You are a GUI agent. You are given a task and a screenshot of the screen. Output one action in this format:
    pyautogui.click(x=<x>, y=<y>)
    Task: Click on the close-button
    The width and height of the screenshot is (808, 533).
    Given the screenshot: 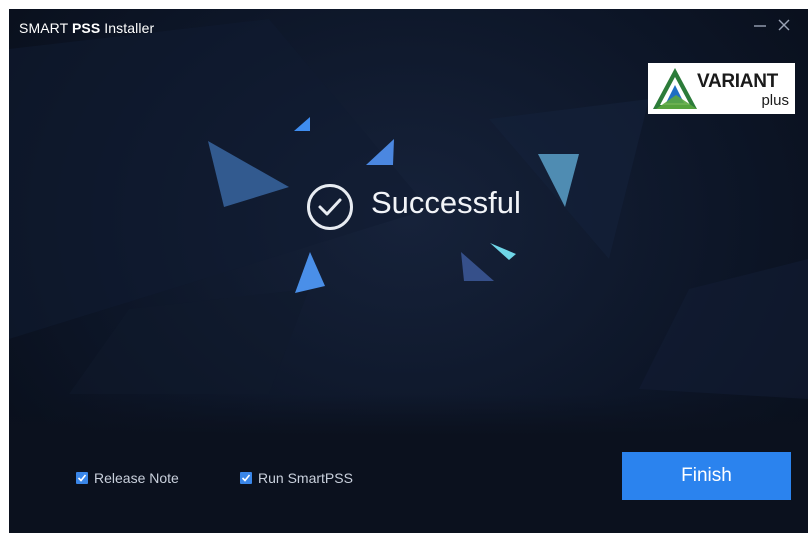 What is the action you would take?
    pyautogui.click(x=784, y=26)
    